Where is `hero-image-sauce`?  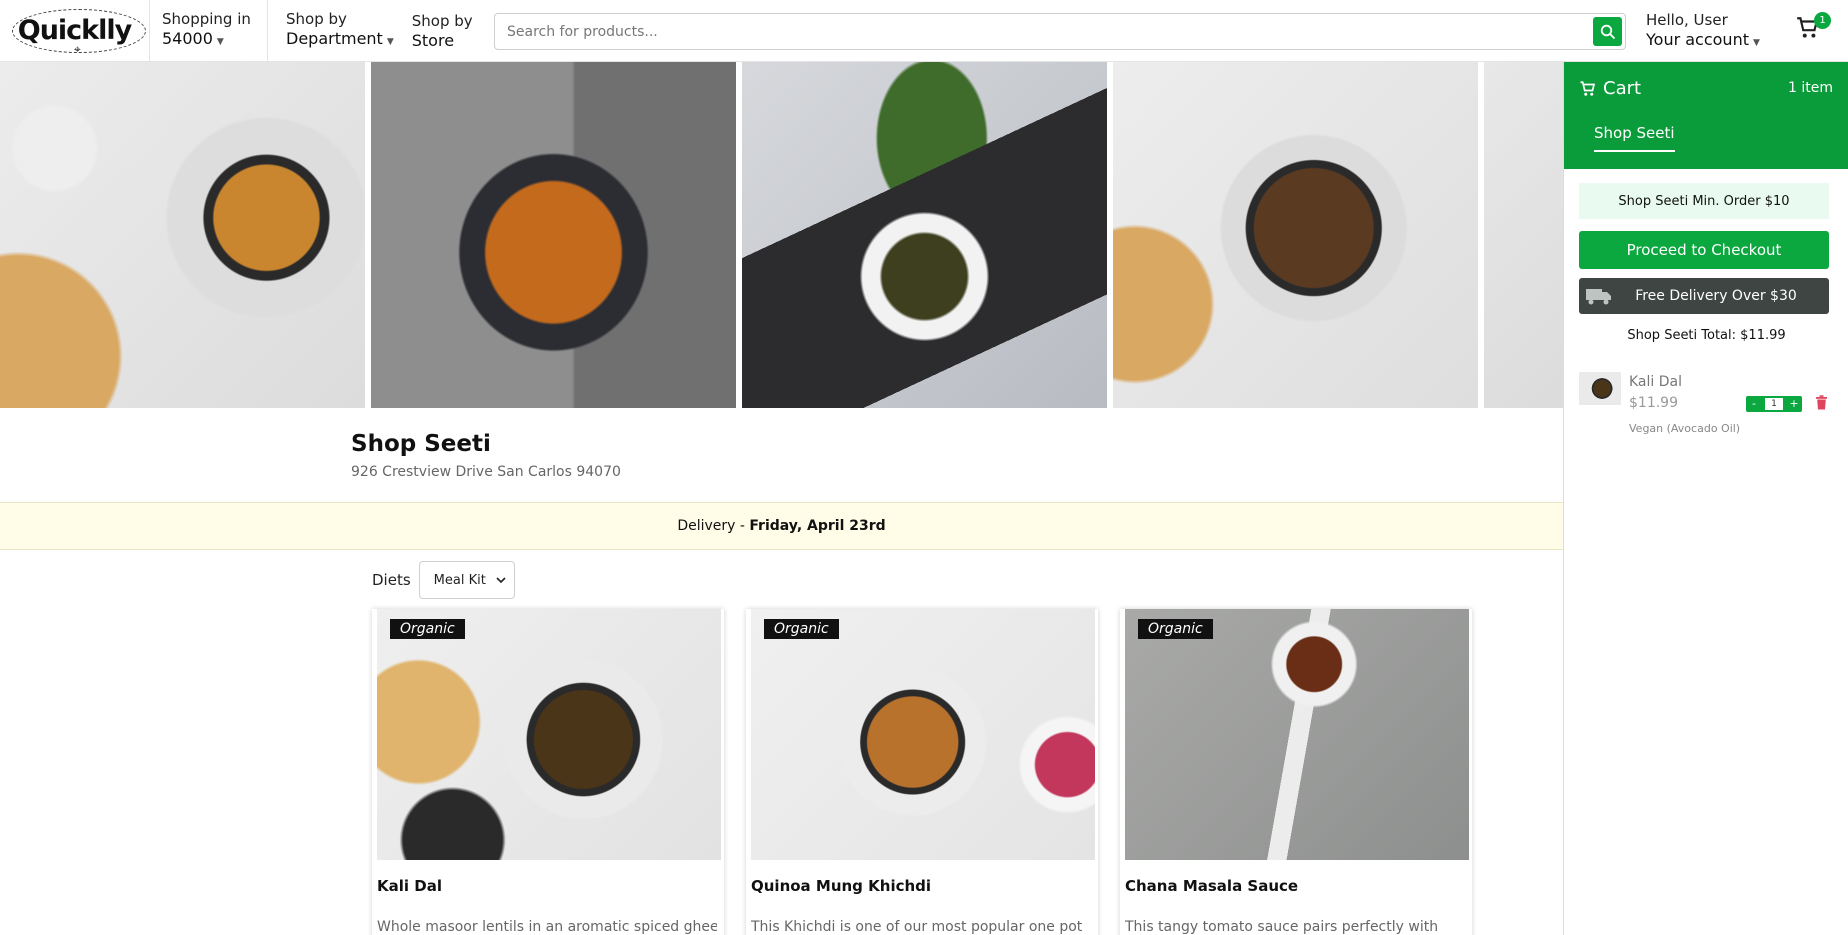
hero-image-sauce is located at coordinates (1523, 235).